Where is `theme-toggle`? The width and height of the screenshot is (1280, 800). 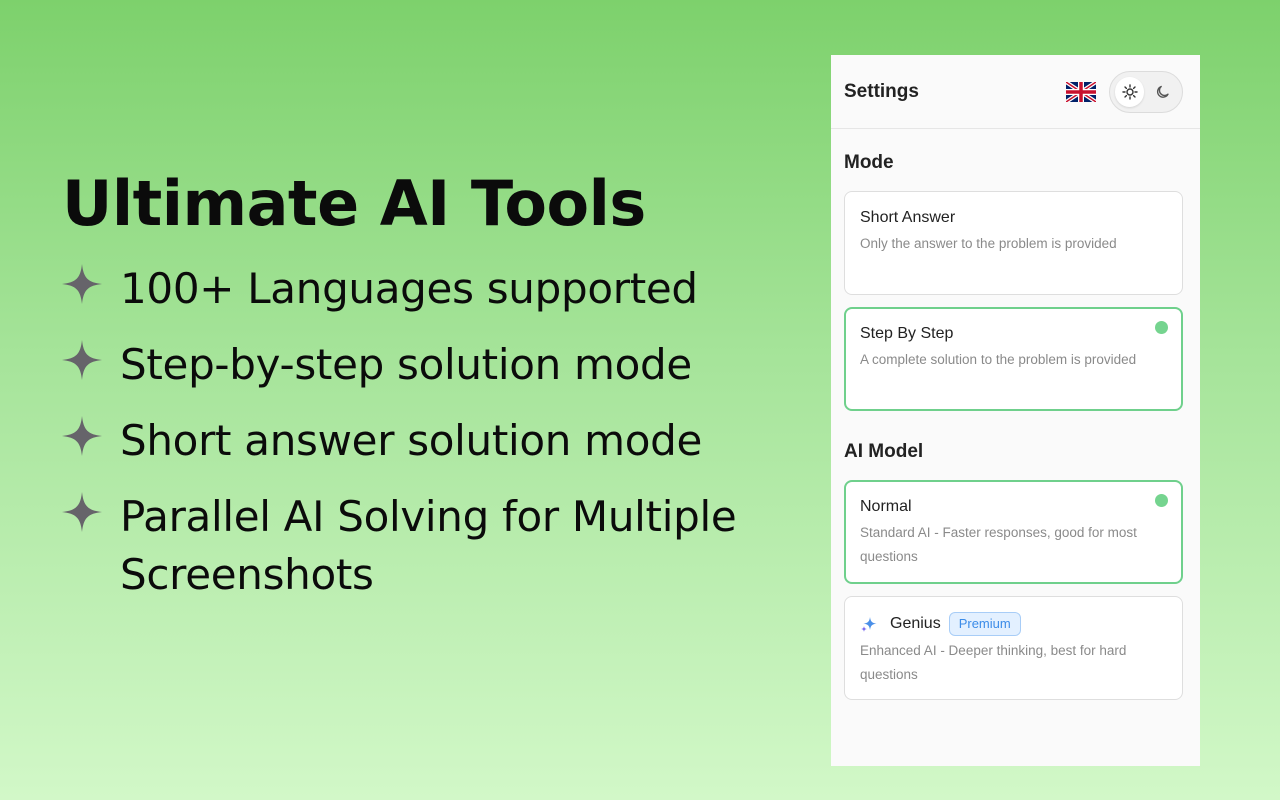
theme-toggle is located at coordinates (1146, 91).